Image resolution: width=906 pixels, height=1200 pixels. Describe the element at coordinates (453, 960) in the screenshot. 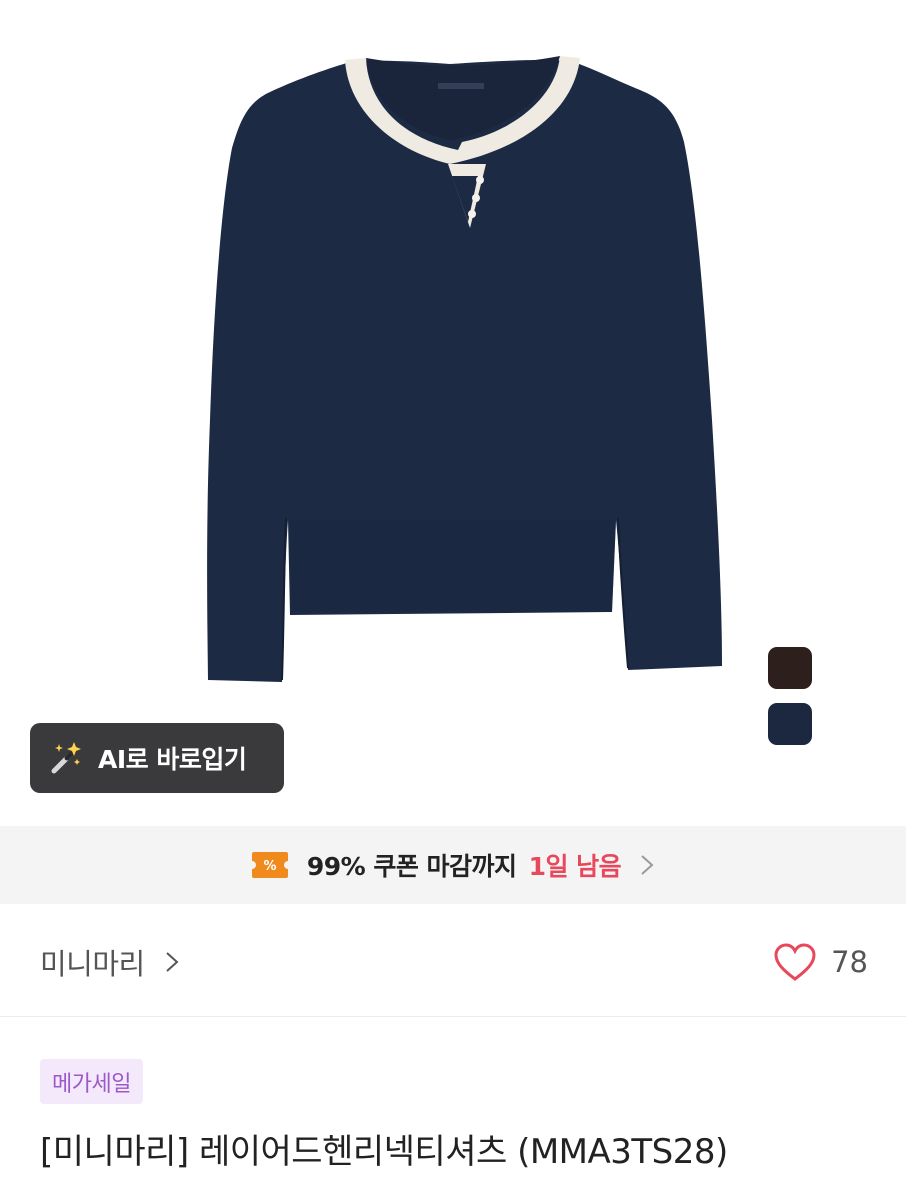

I see `brand-row: 미니마리 78` at that location.